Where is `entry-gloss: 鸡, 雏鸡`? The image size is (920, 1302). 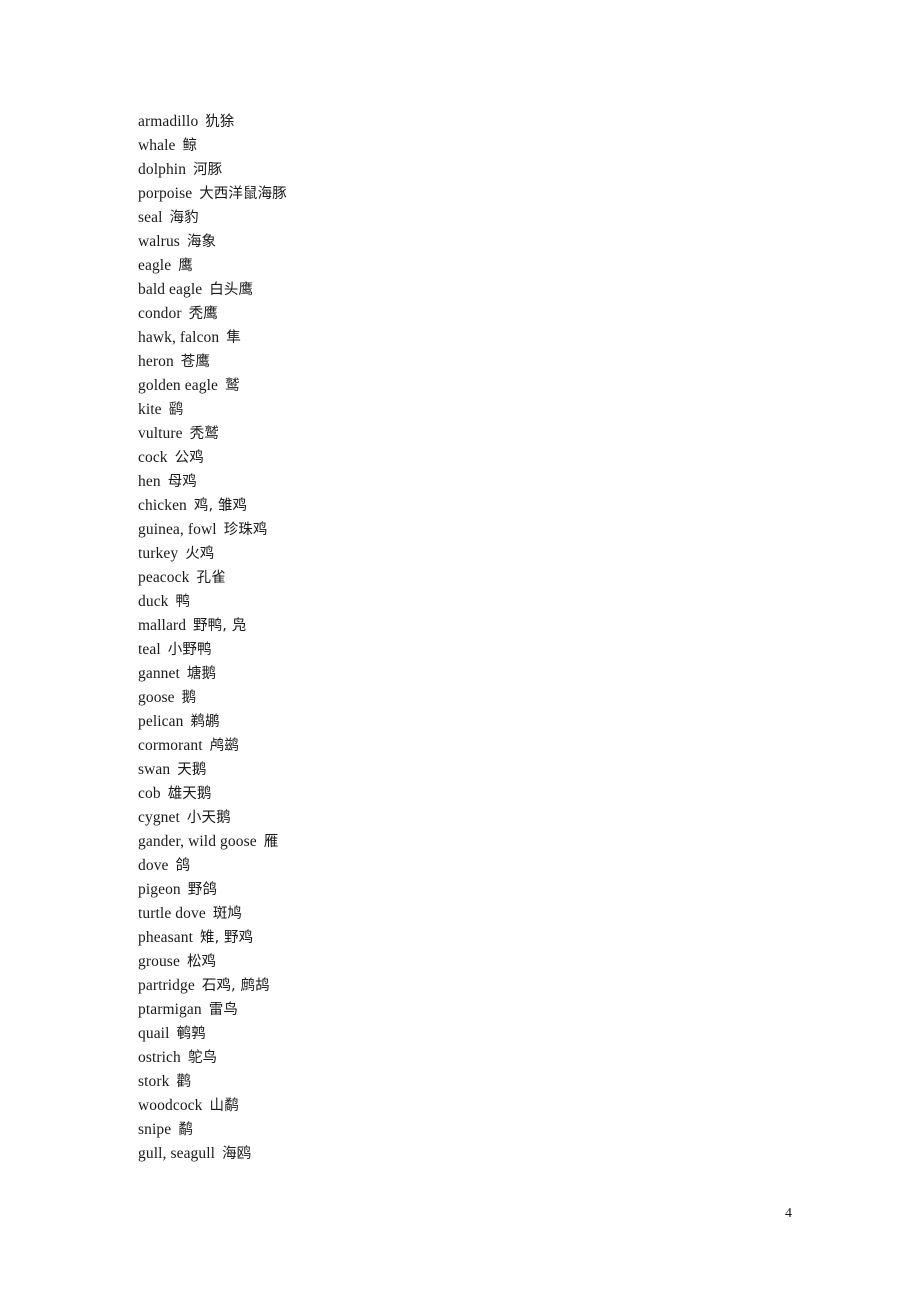
entry-gloss: 鸡, 雏鸡 is located at coordinates (220, 506).